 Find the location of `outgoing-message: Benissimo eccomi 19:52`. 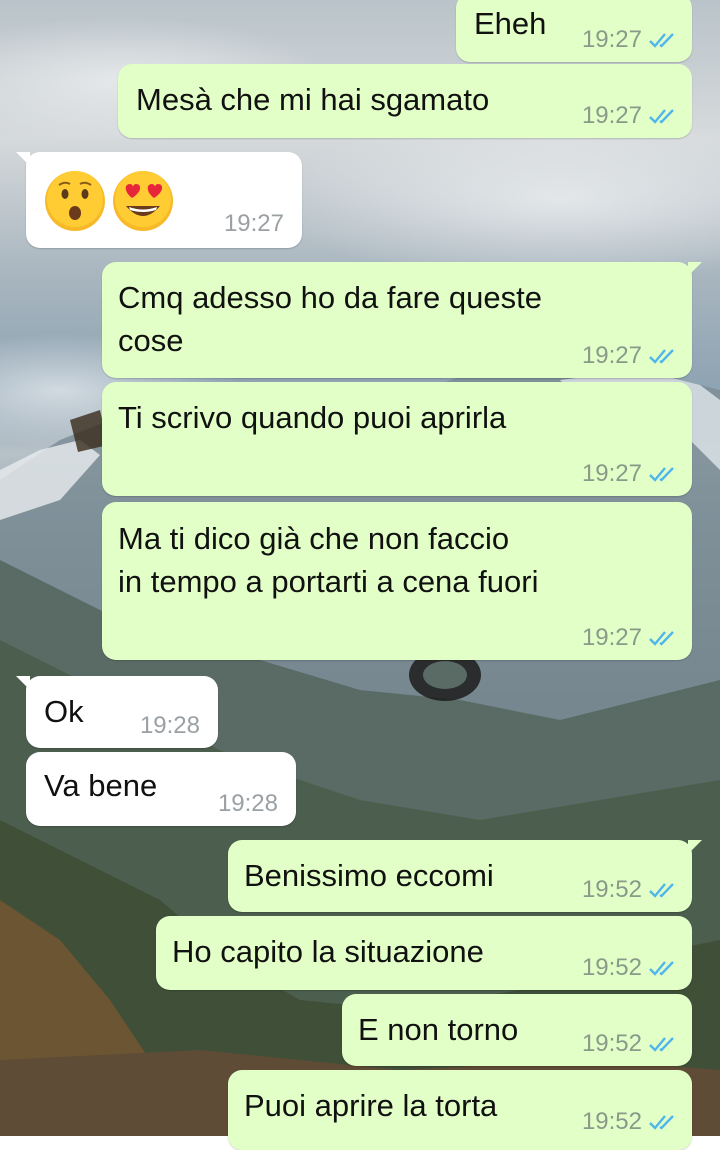

outgoing-message: Benissimo eccomi 19:52 is located at coordinates (465, 876).